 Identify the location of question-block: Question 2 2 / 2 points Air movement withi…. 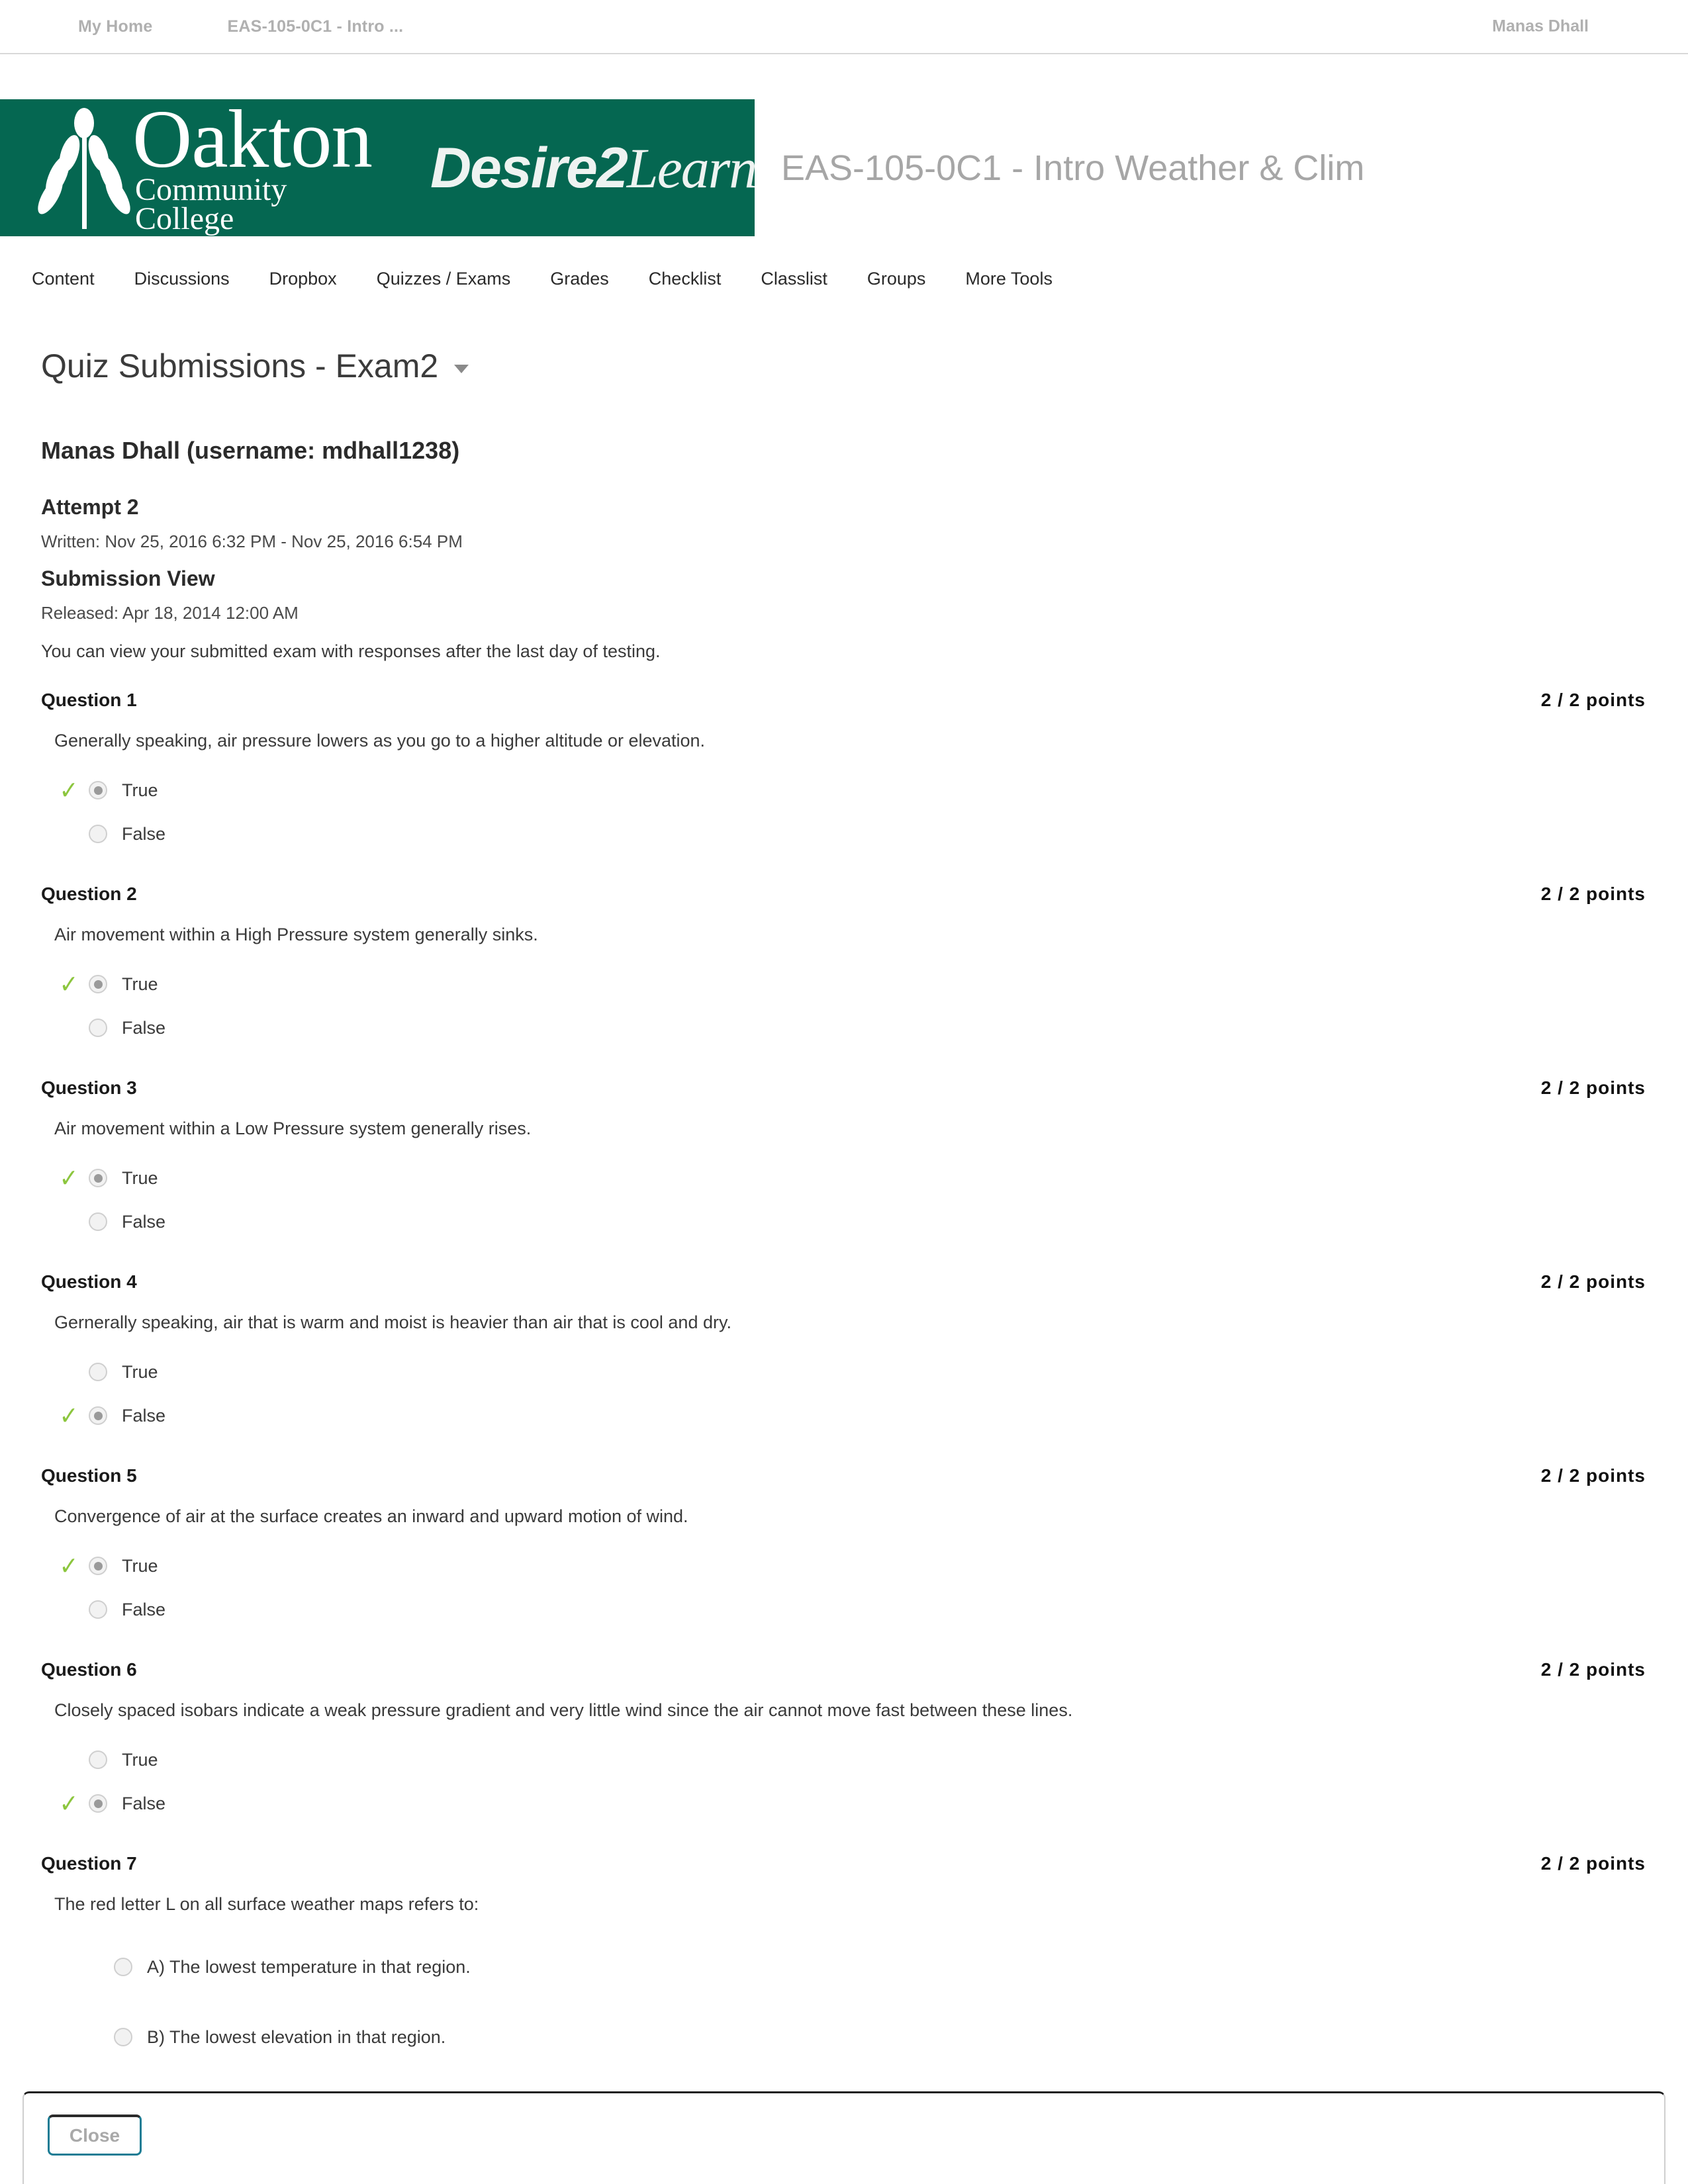
(844, 967).